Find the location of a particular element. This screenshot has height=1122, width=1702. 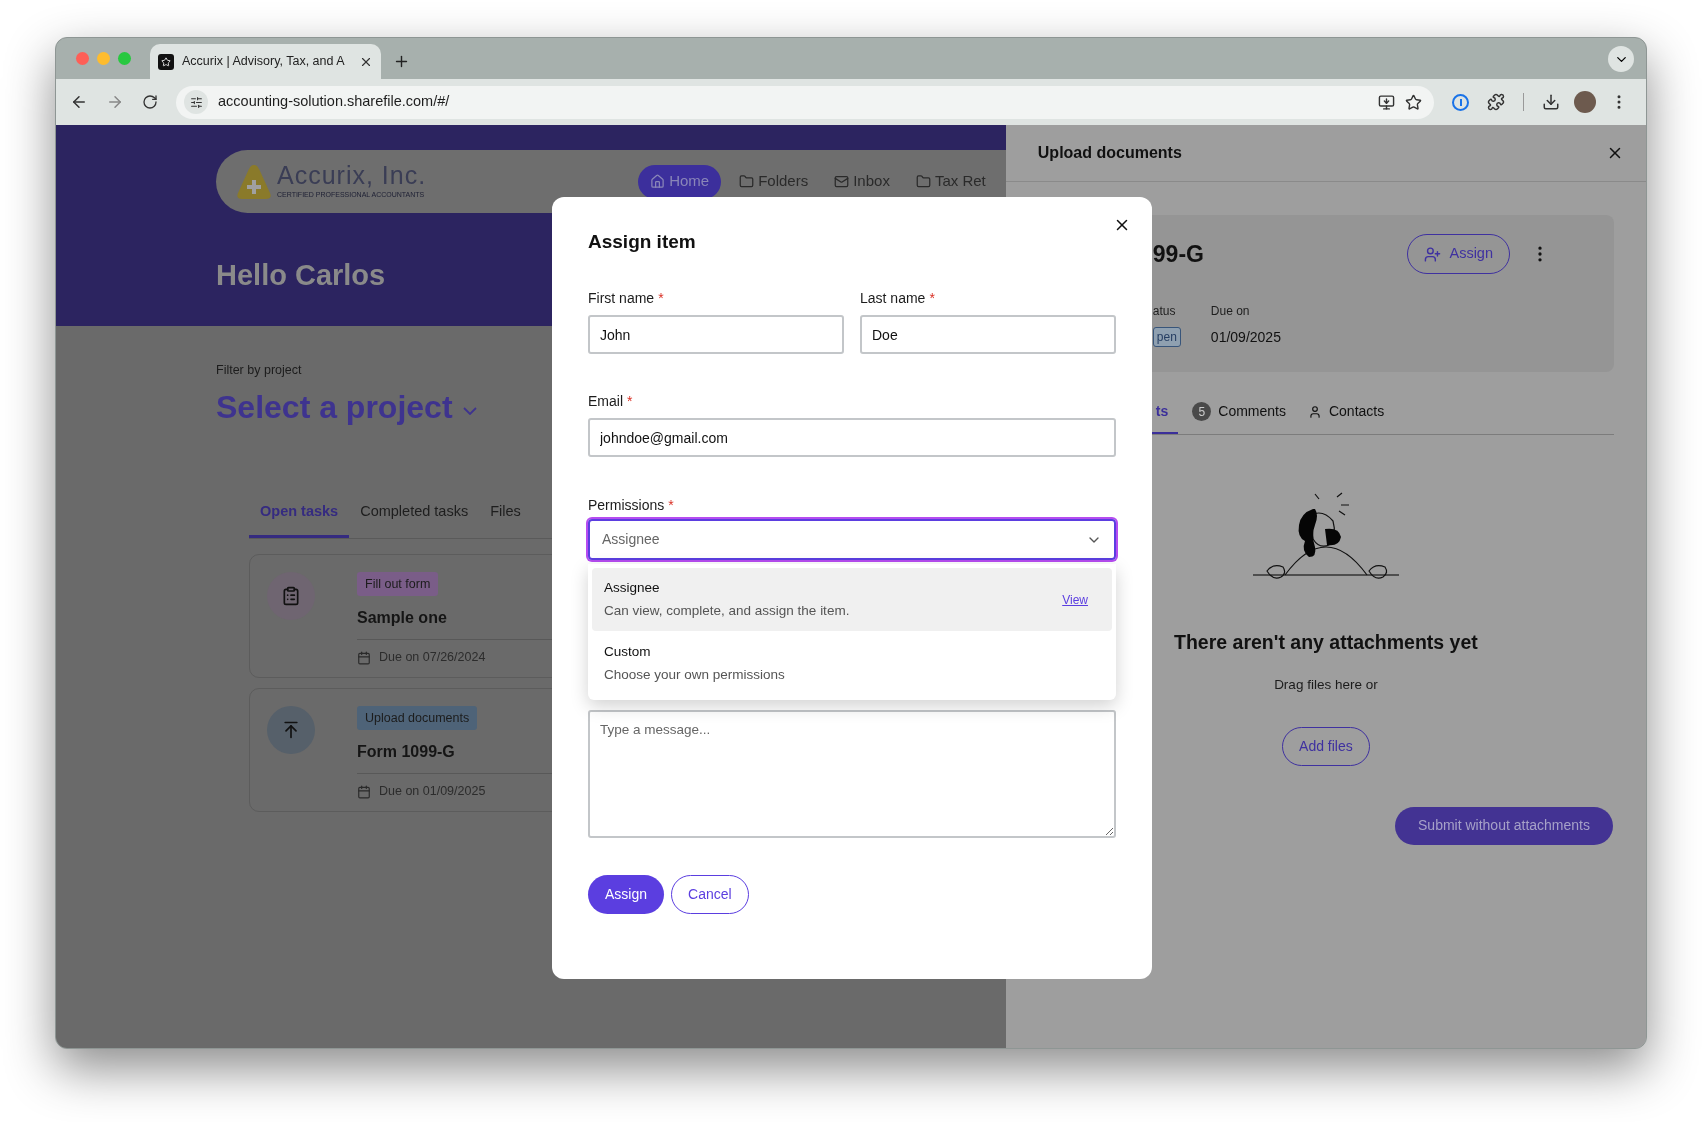

task-type-badge: Fill out form is located at coordinates (398, 584).